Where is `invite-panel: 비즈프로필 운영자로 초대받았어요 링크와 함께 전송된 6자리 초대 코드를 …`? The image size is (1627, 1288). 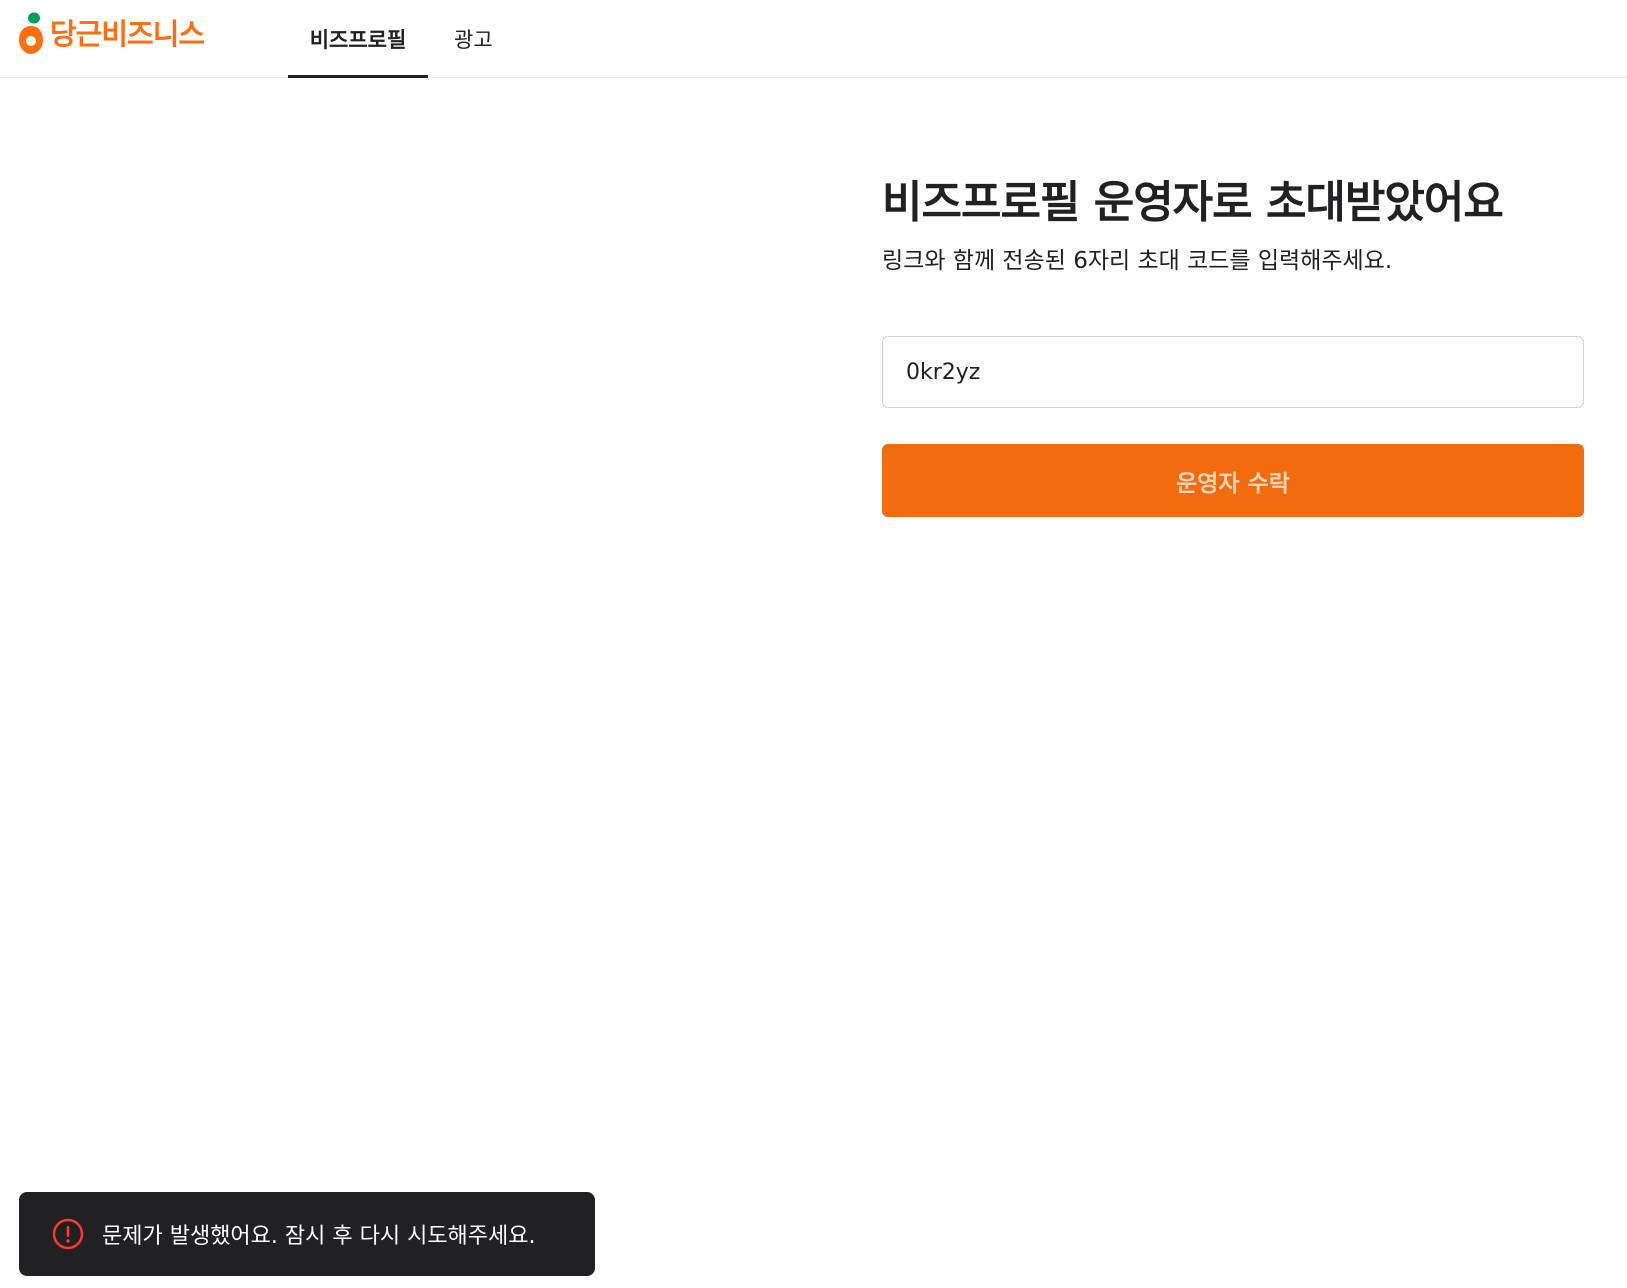 invite-panel: 비즈프로필 운영자로 초대받았어요 링크와 함께 전송된 6자리 초대 코드를 … is located at coordinates (1233, 344).